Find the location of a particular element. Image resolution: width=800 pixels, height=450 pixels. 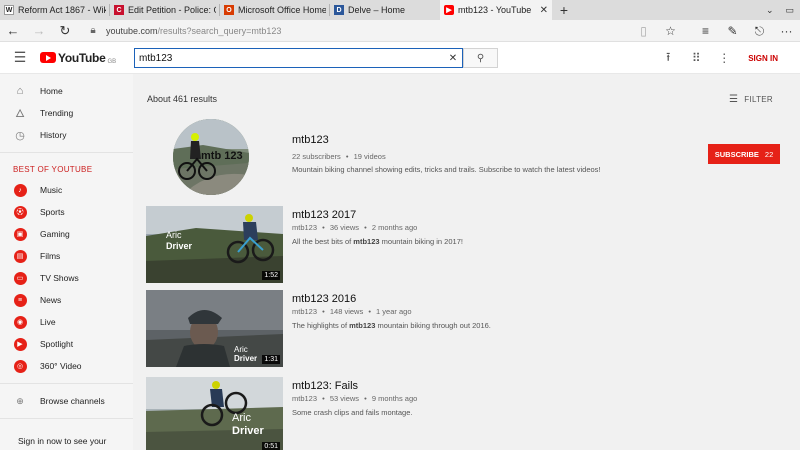

browser-tab: D Delve – Home is located at coordinates (385, 10).